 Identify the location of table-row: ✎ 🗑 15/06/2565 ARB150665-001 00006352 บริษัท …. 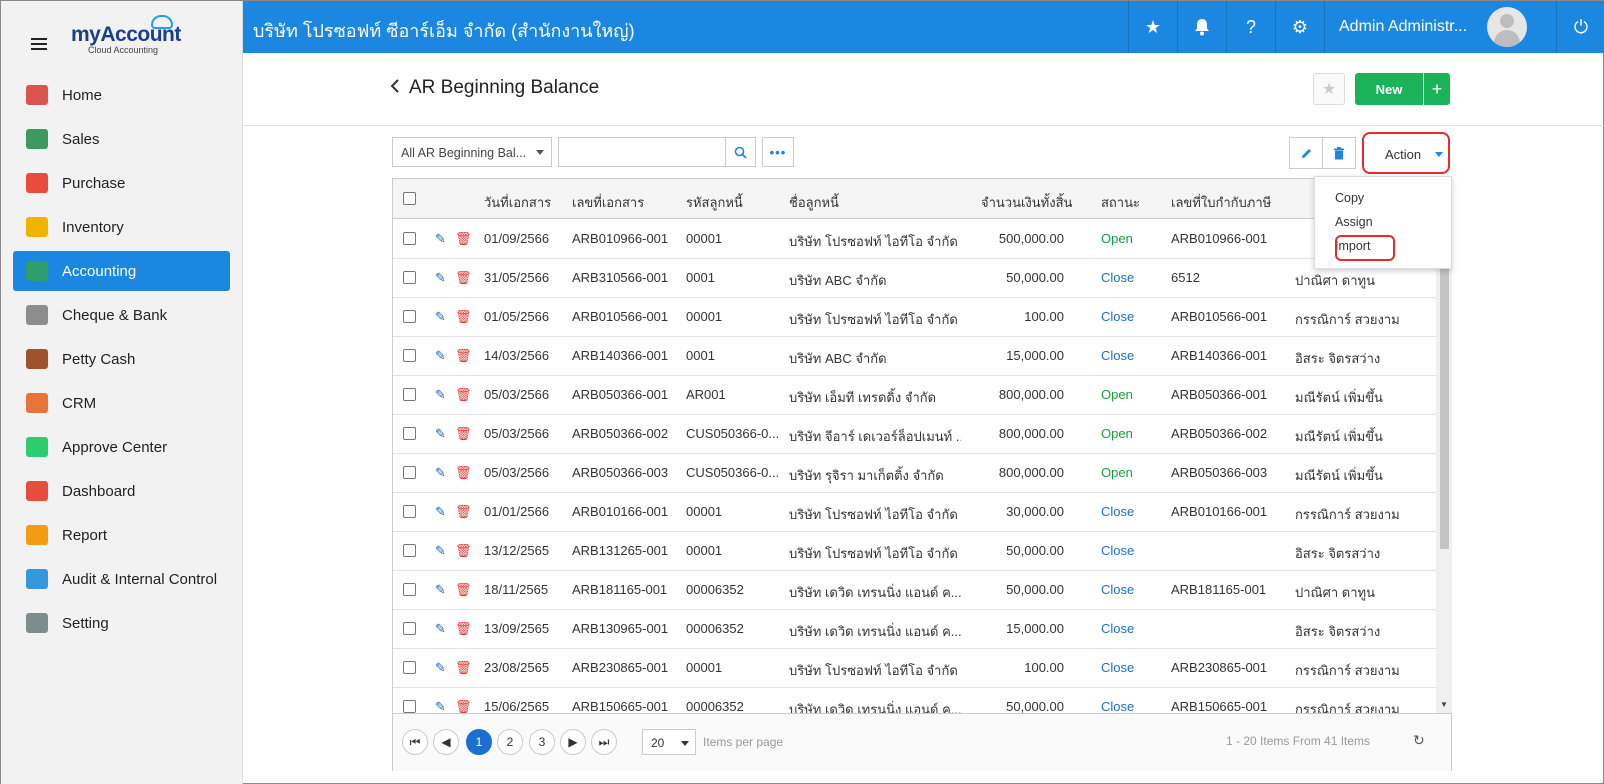
(914, 700).